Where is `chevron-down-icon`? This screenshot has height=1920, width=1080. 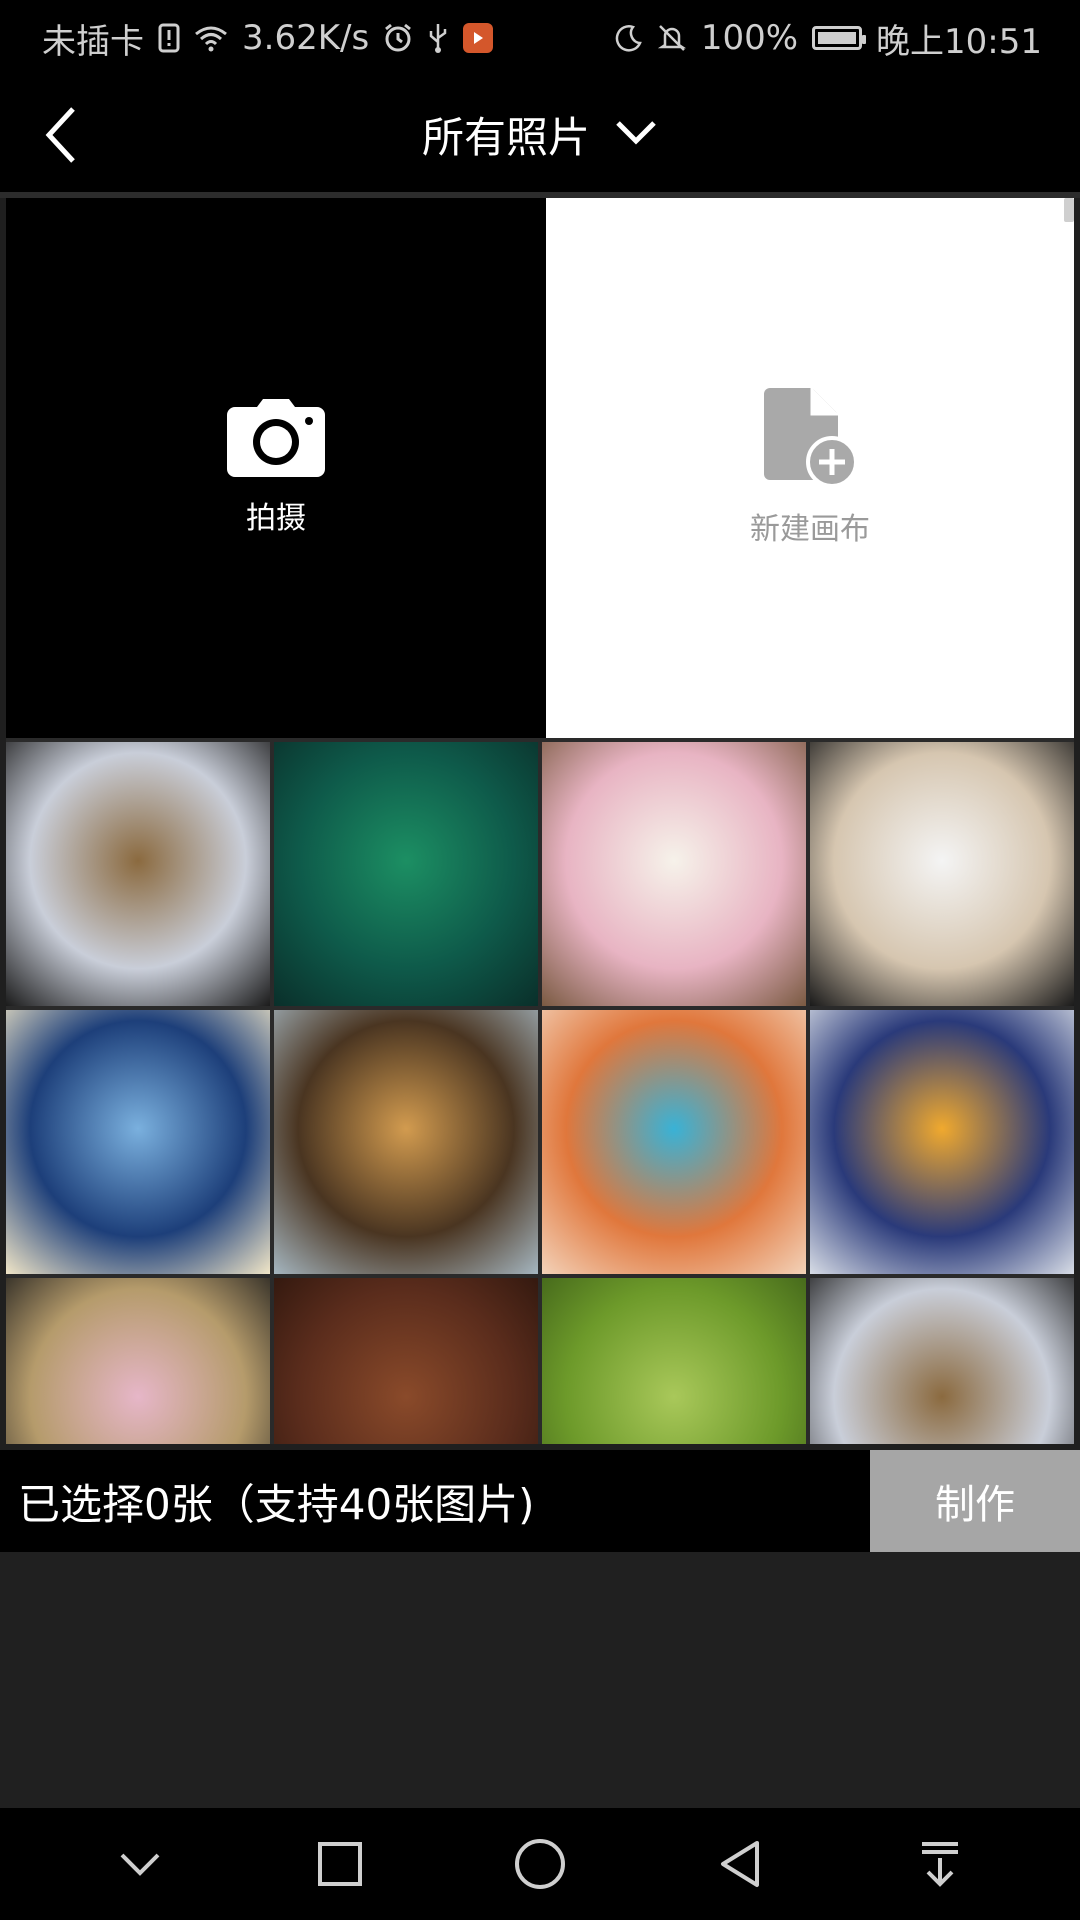
chevron-down-icon is located at coordinates (636, 134).